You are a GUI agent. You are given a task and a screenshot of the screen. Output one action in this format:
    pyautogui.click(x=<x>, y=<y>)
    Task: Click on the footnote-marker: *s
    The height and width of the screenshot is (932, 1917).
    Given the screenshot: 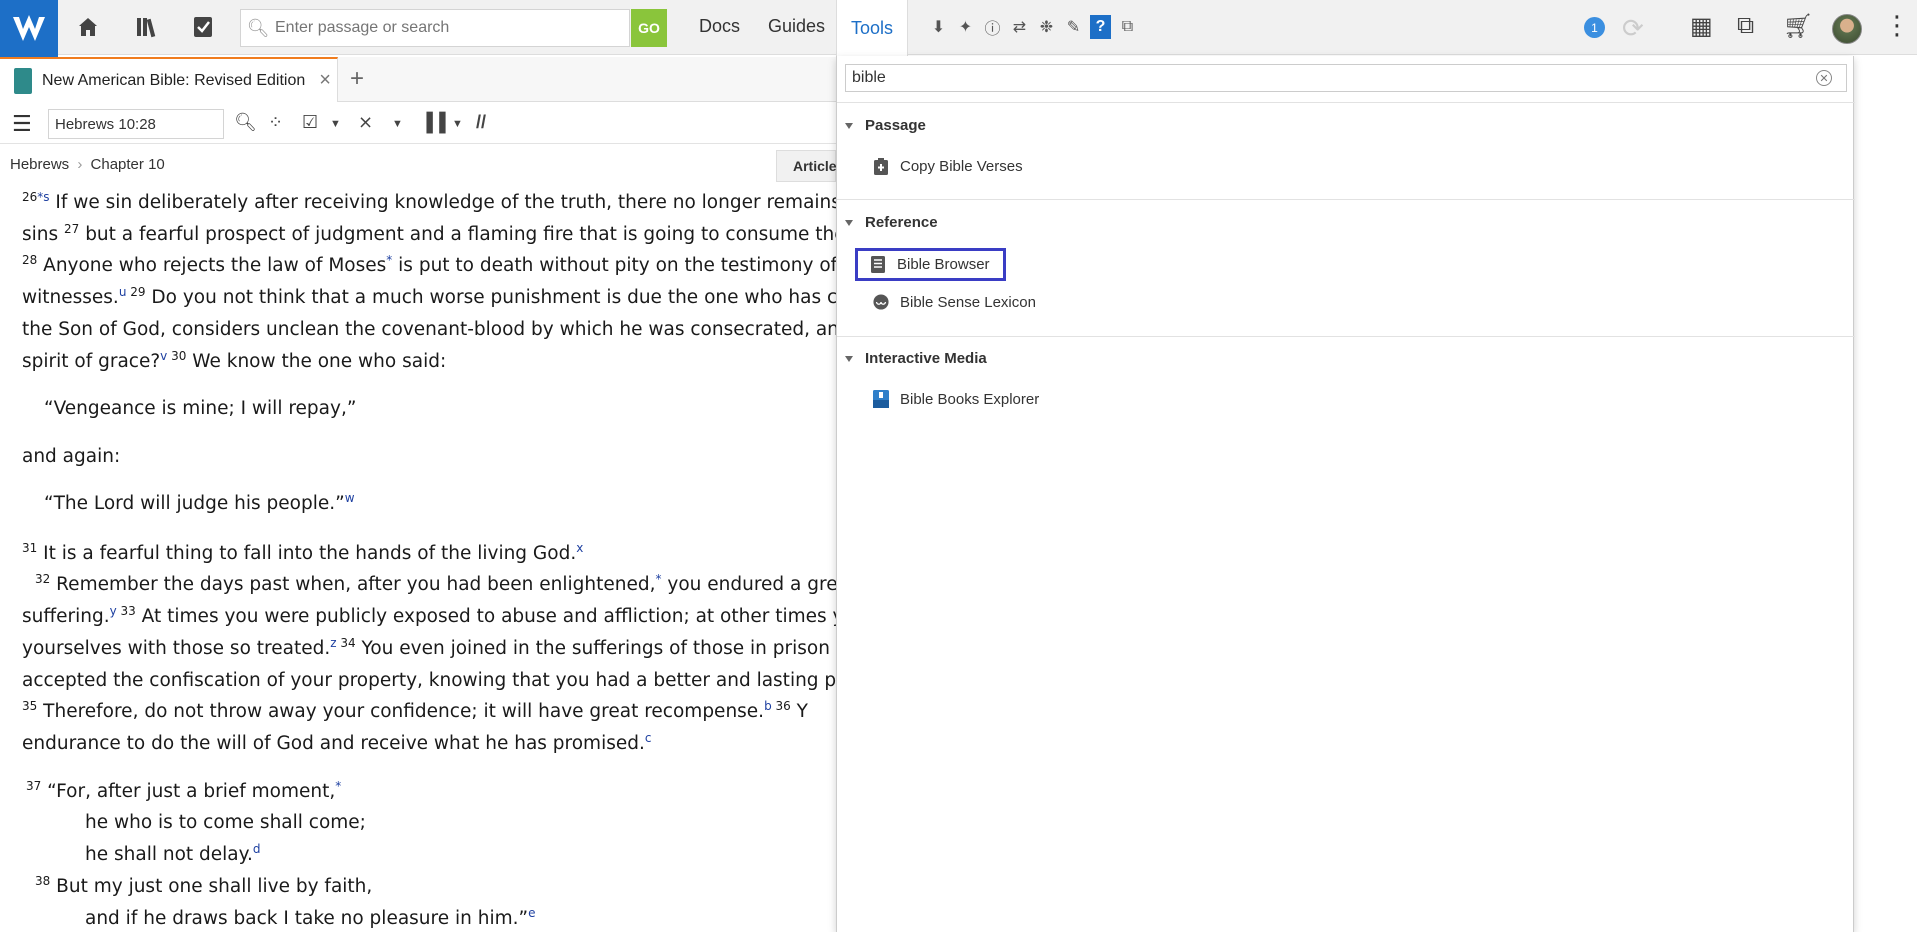 What is the action you would take?
    pyautogui.click(x=43, y=197)
    